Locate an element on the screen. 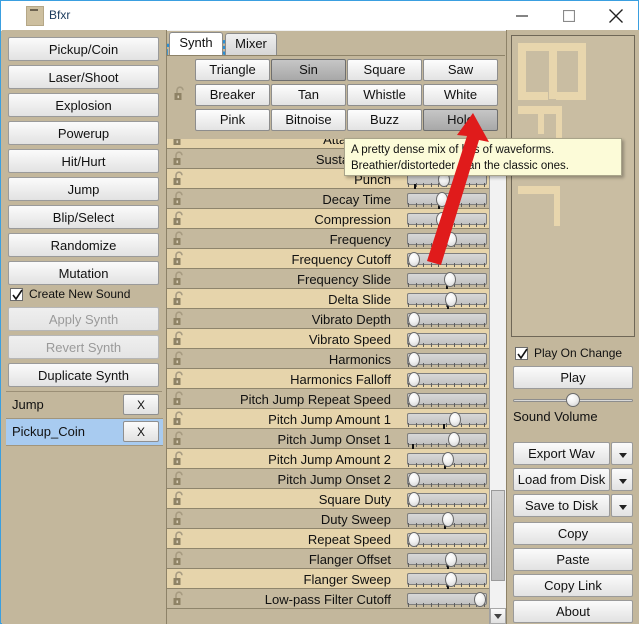  volume-knob is located at coordinates (573, 400).